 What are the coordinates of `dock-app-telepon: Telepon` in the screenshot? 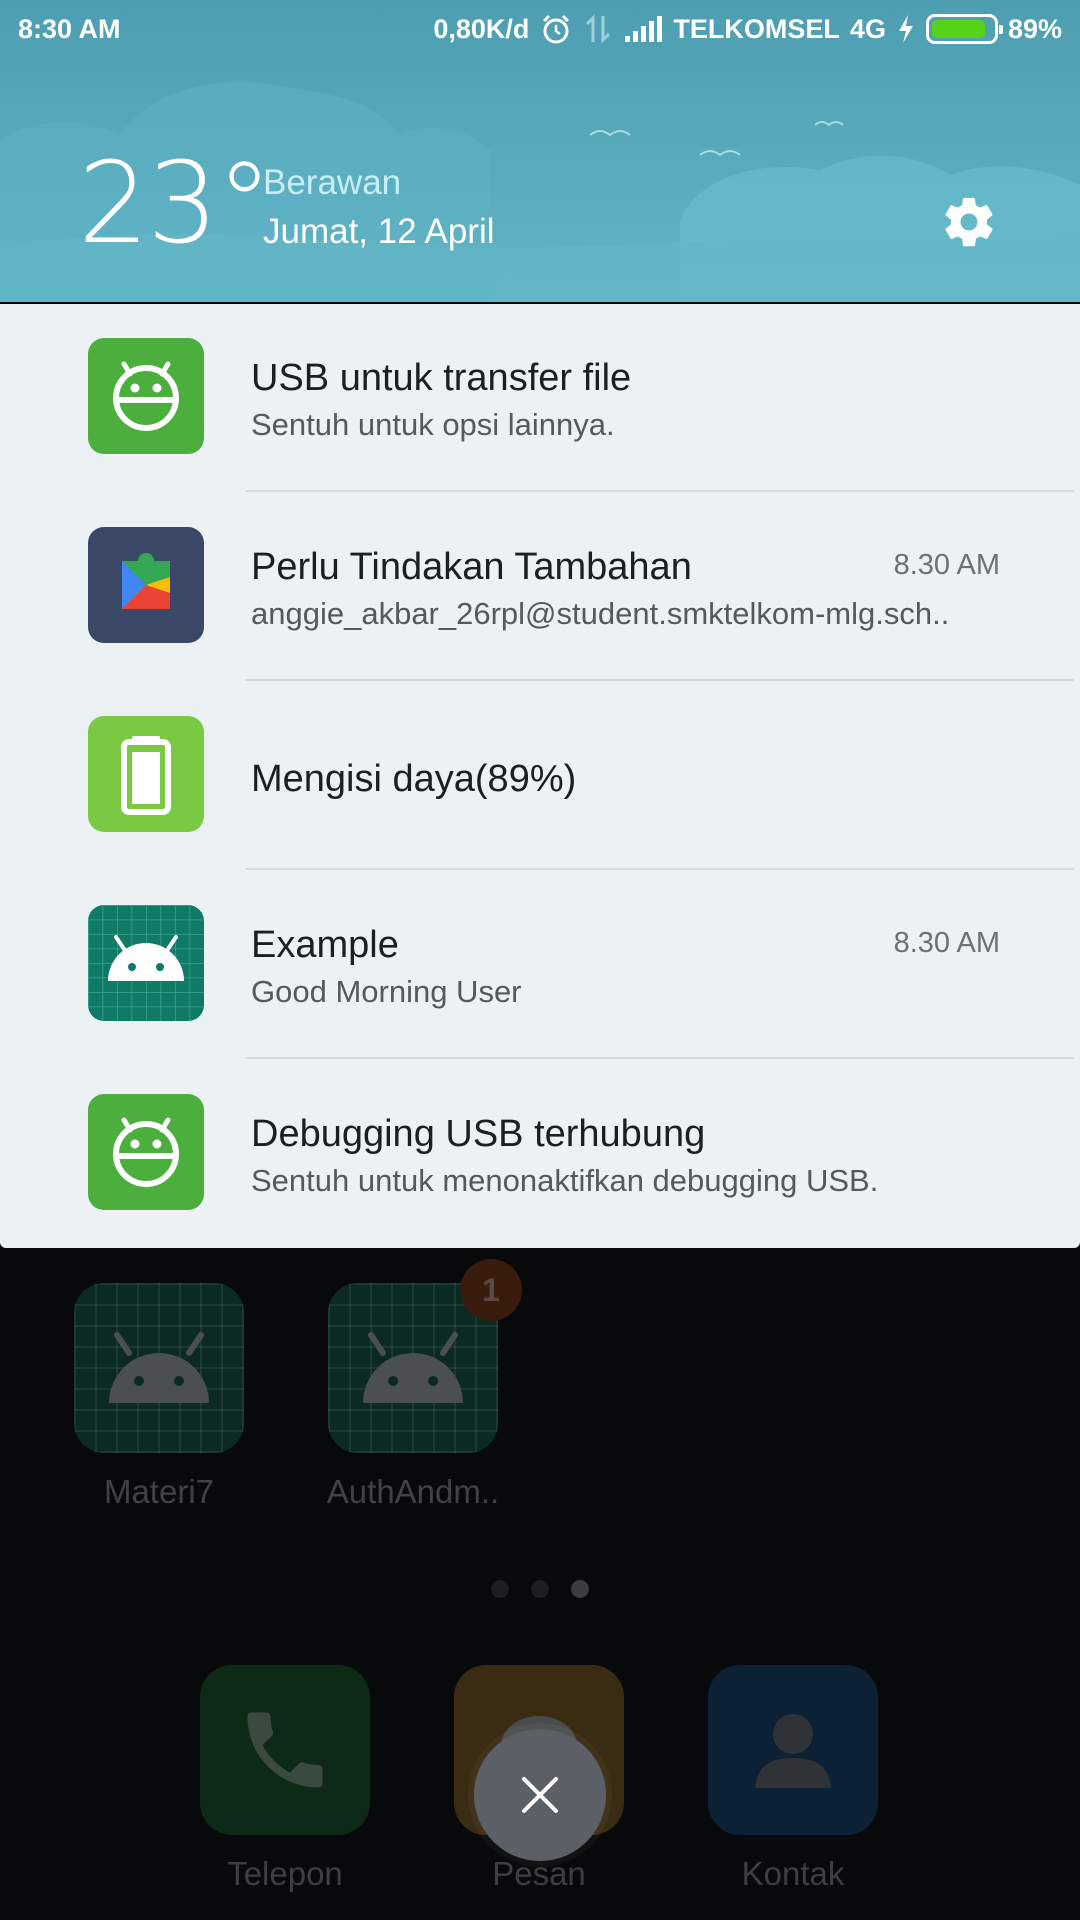 It's located at (285, 1779).